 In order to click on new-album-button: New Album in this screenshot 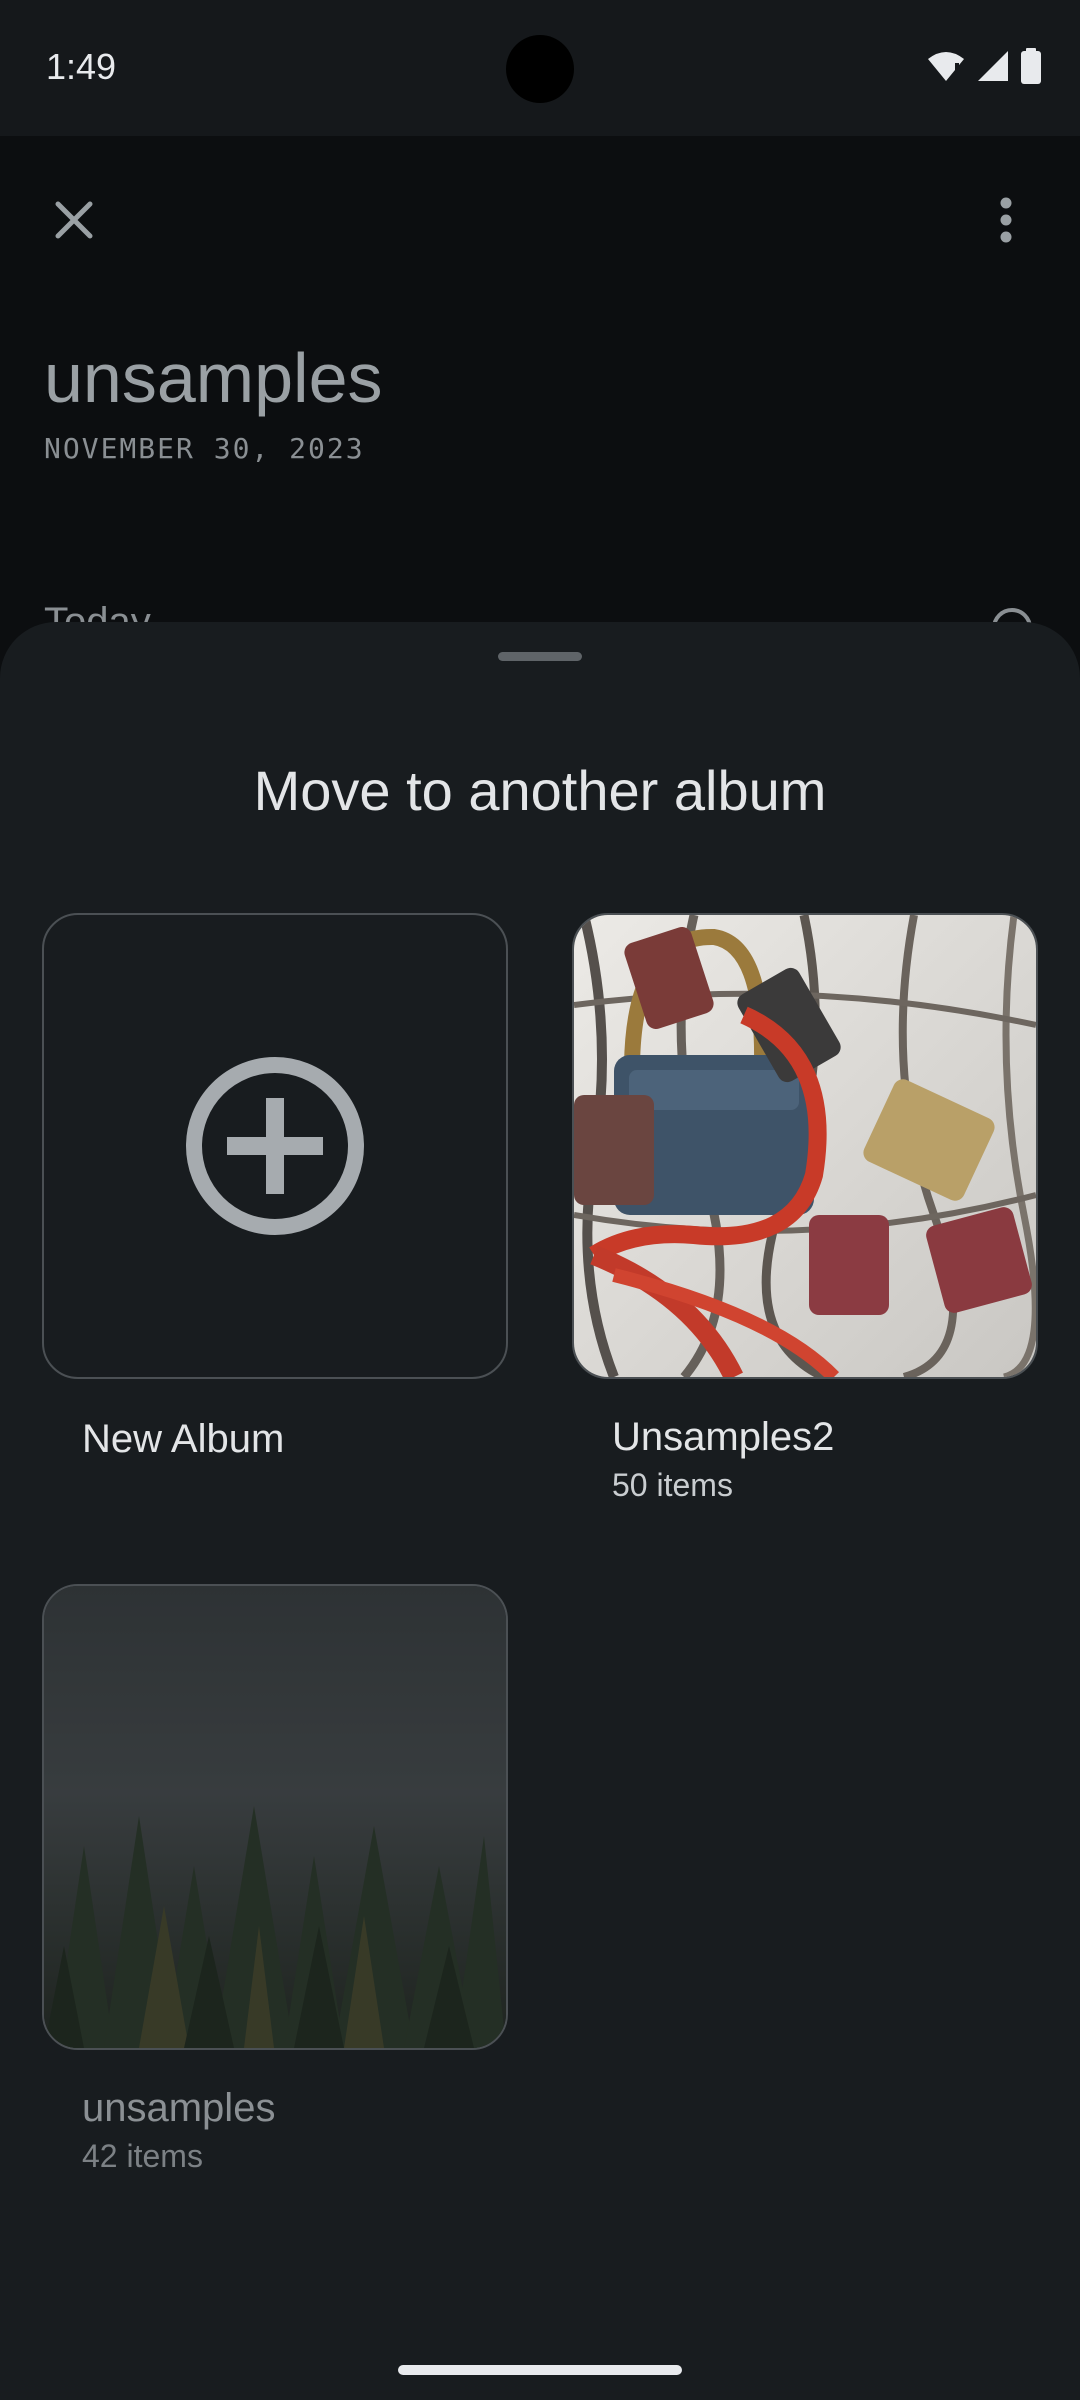, I will do `click(275, 1193)`.